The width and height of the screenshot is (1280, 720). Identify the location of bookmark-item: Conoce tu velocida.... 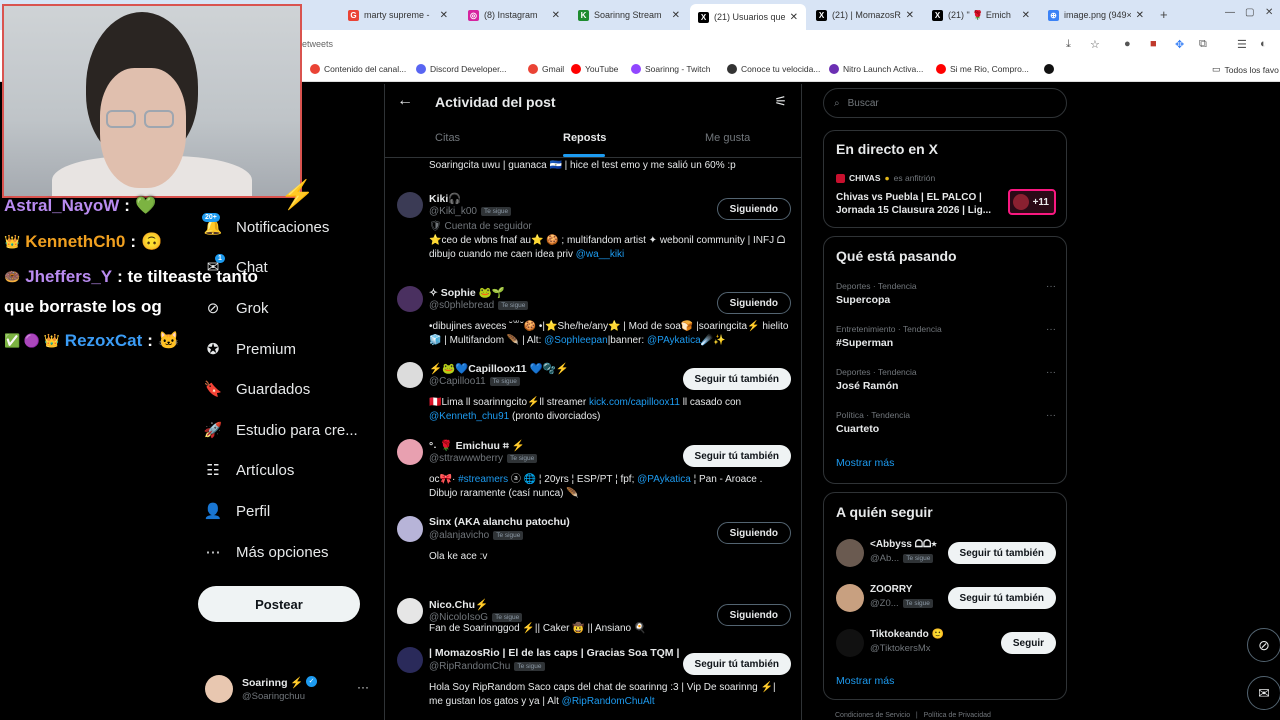
(773, 69).